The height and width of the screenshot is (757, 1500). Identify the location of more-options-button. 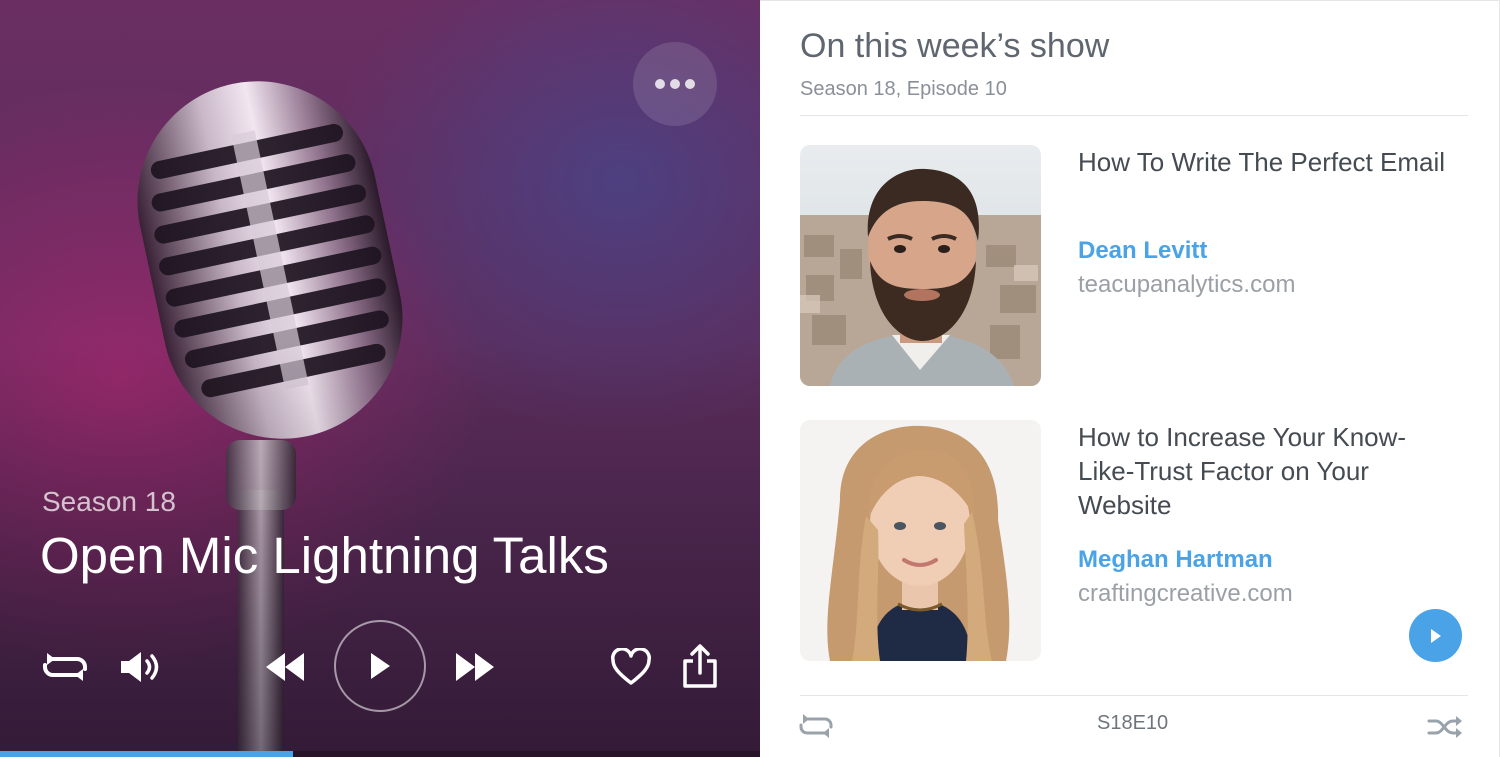
(675, 84).